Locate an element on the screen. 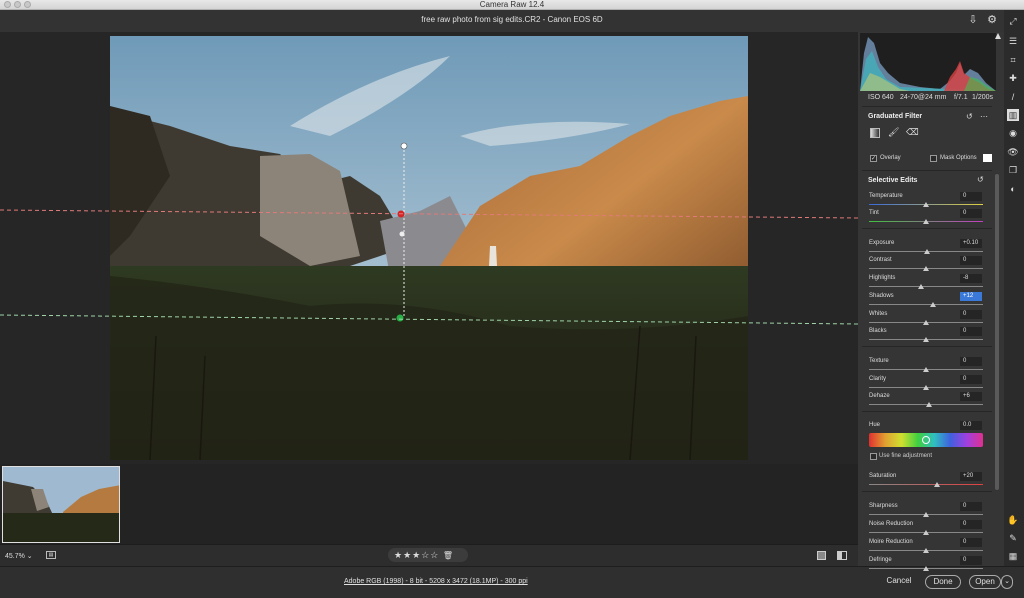 Image resolution: width=1024 pixels, height=598 pixels. slider-handle-defringe is located at coordinates (926, 568).